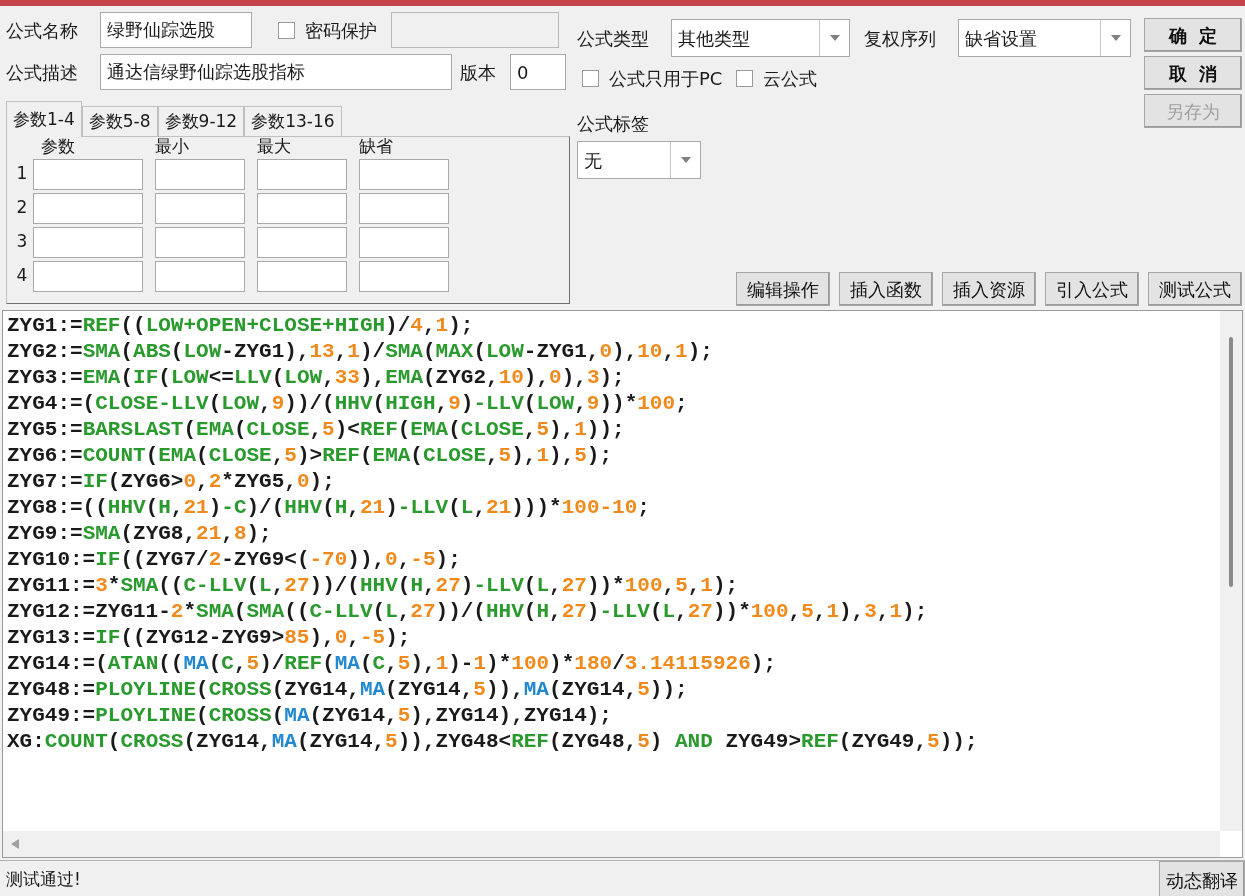 The width and height of the screenshot is (1245, 896). I want to click on code-line: ZYG3:=EMA(IF(LOW<=LLV(LOW,33),EMA(ZYG2,10),0),3);, so click(316, 378).